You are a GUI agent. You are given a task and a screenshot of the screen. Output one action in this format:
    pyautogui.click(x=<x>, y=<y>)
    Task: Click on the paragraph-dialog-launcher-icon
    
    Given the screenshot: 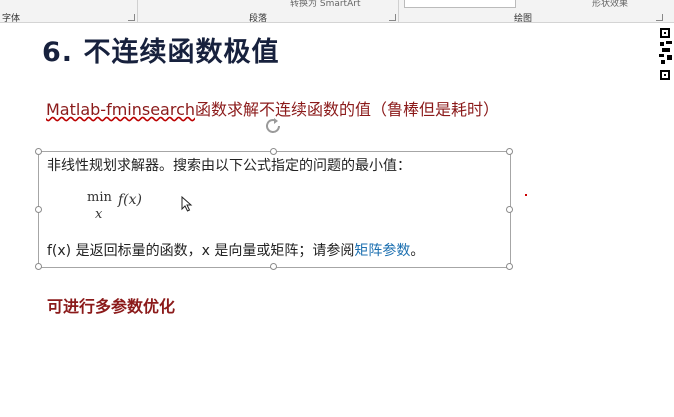 What is the action you would take?
    pyautogui.click(x=392, y=17)
    